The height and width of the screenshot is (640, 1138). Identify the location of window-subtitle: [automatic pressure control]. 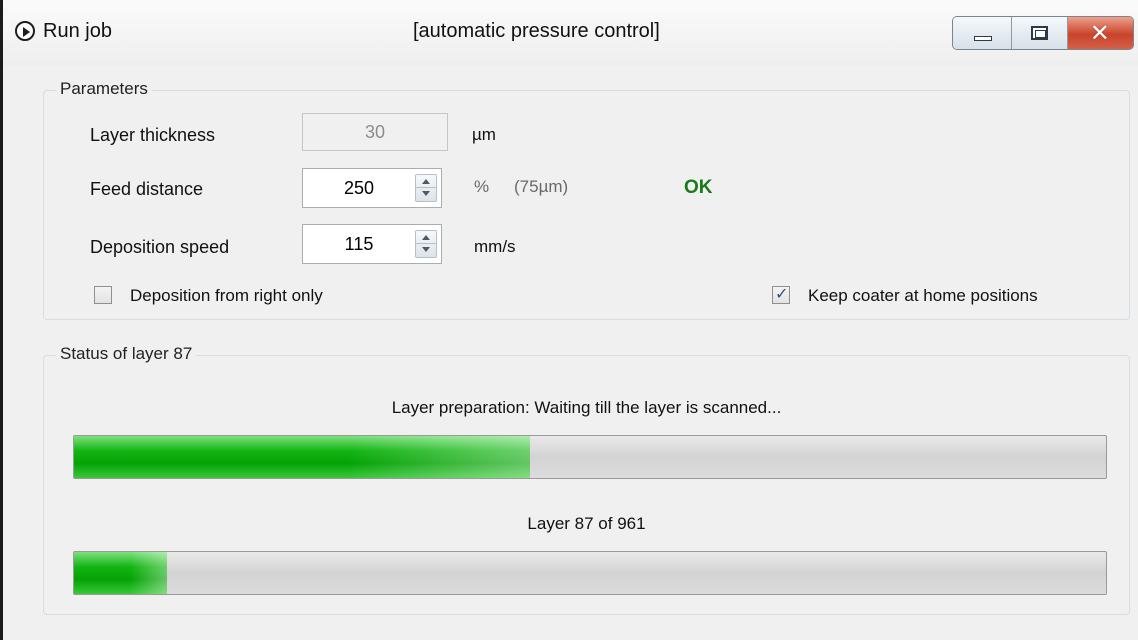
(536, 31).